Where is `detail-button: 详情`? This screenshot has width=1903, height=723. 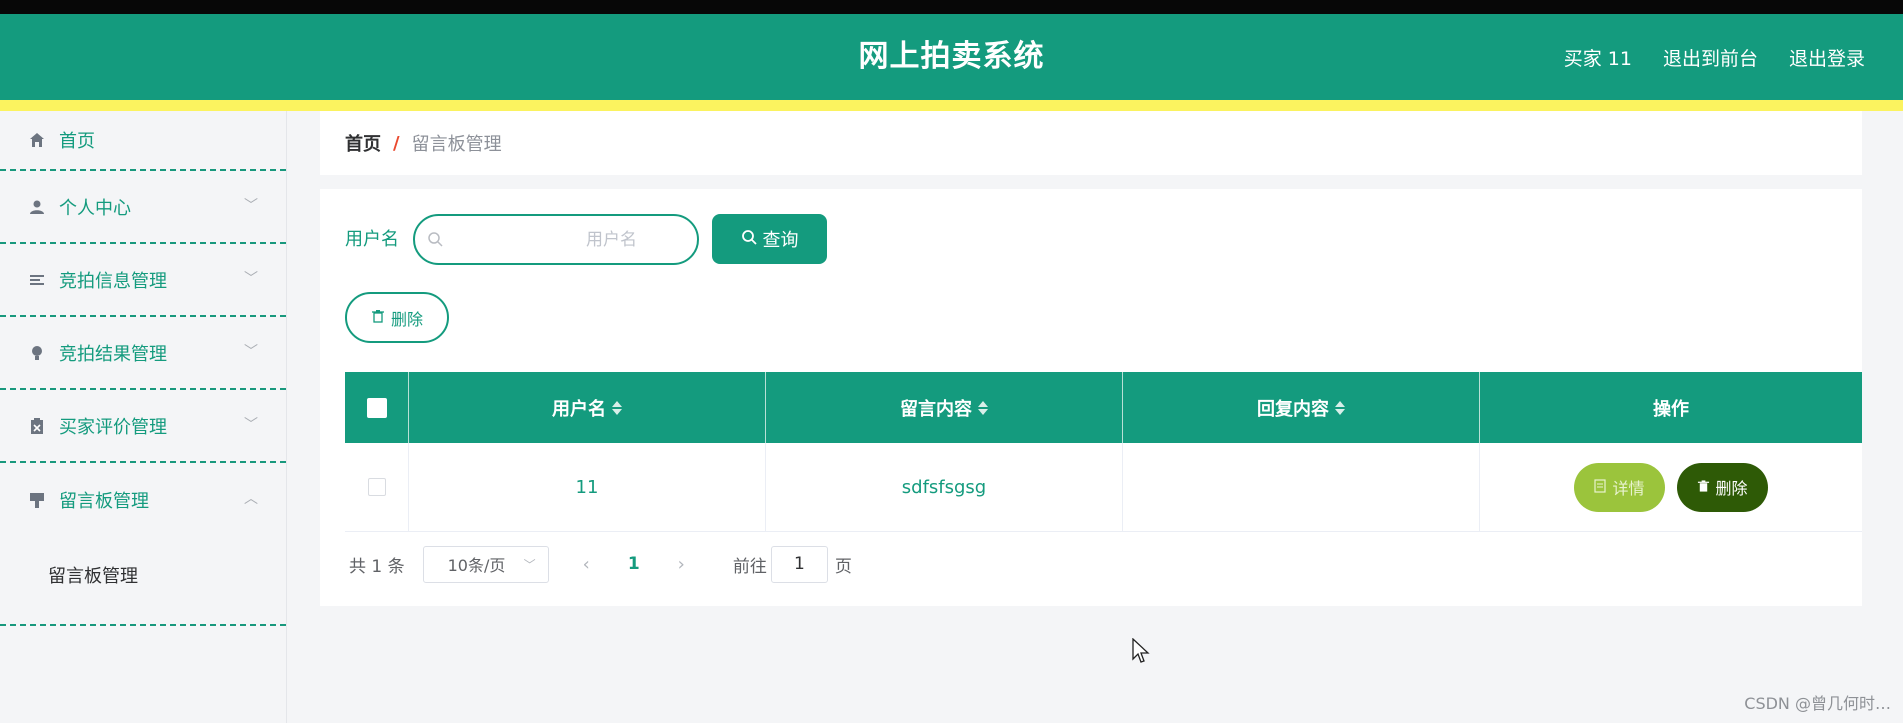
detail-button: 详情 is located at coordinates (1619, 487).